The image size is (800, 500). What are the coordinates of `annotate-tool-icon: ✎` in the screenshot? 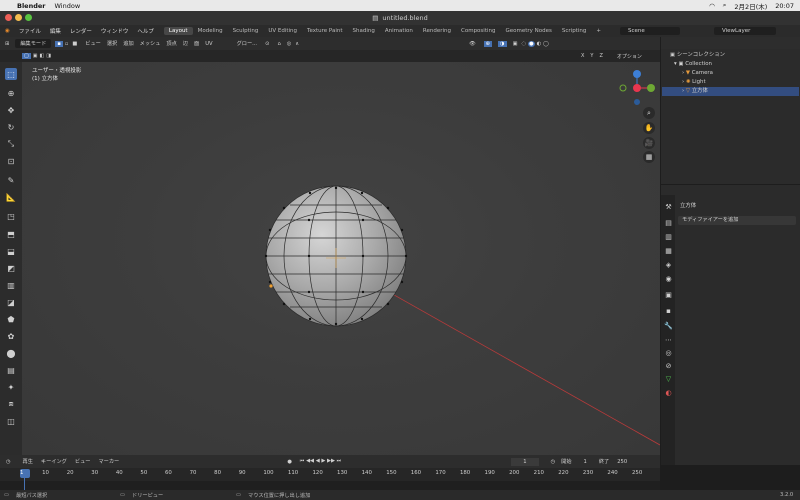 It's located at (11, 180).